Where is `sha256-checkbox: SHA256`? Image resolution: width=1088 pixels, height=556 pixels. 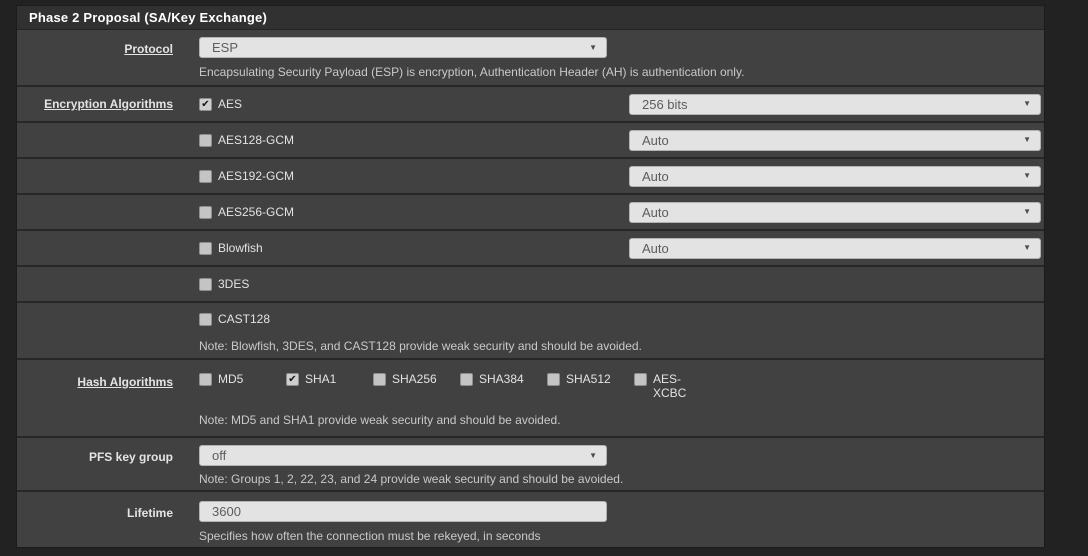 sha256-checkbox: SHA256 is located at coordinates (416, 386).